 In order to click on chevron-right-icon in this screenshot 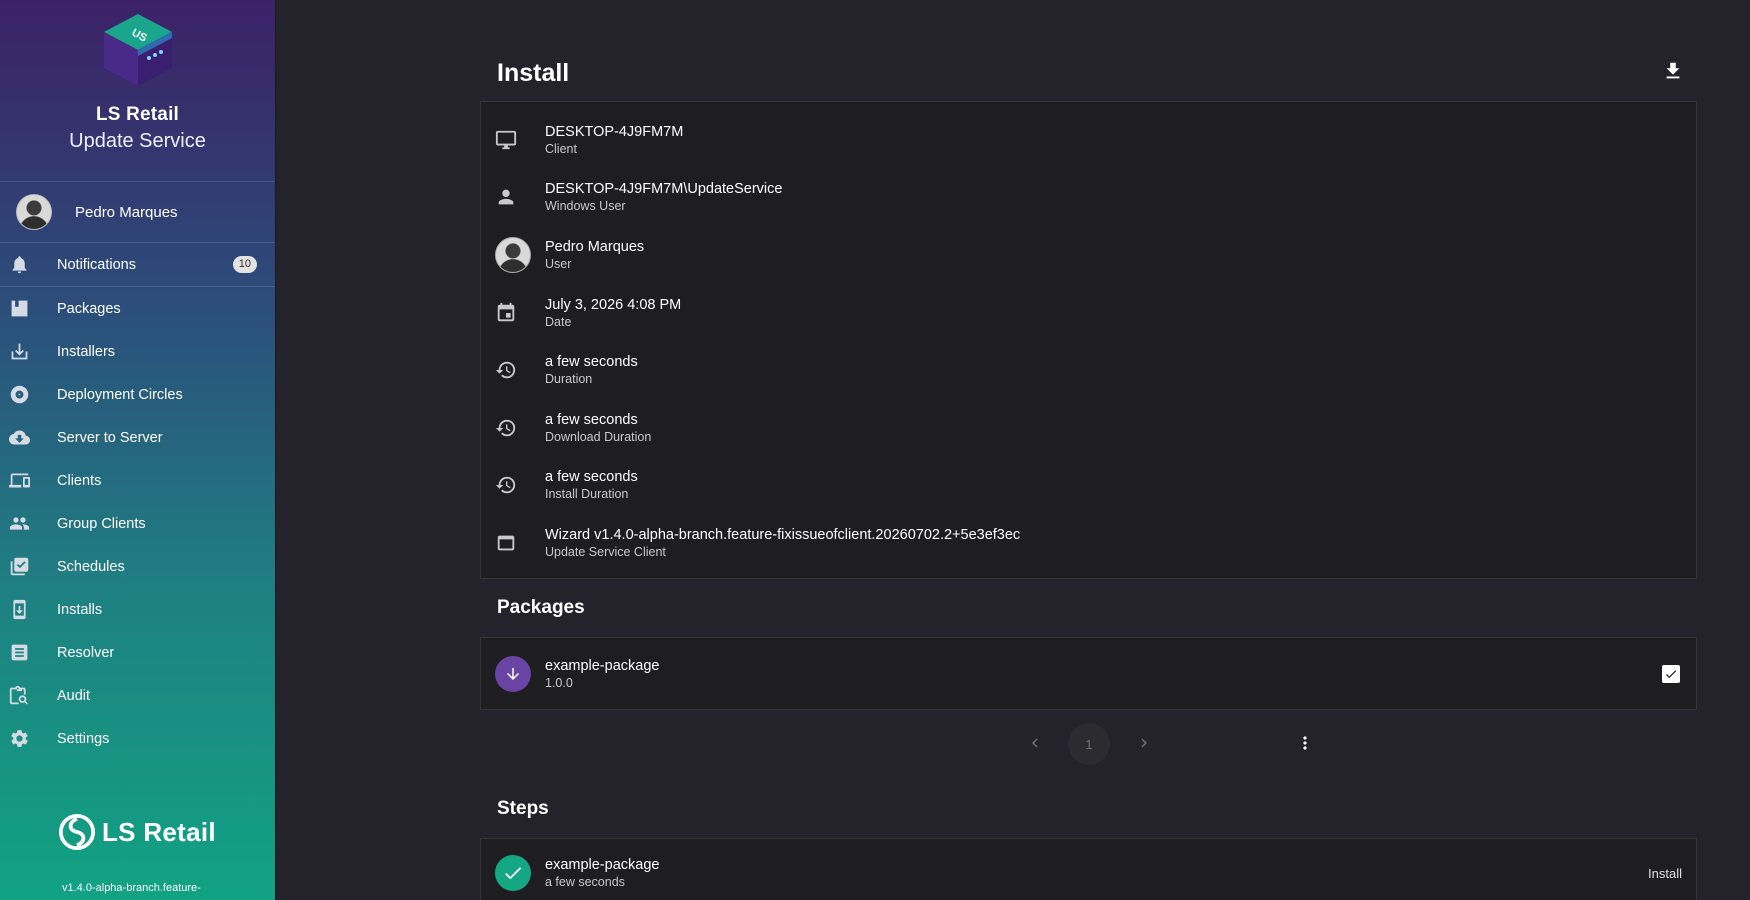, I will do `click(1144, 743)`.